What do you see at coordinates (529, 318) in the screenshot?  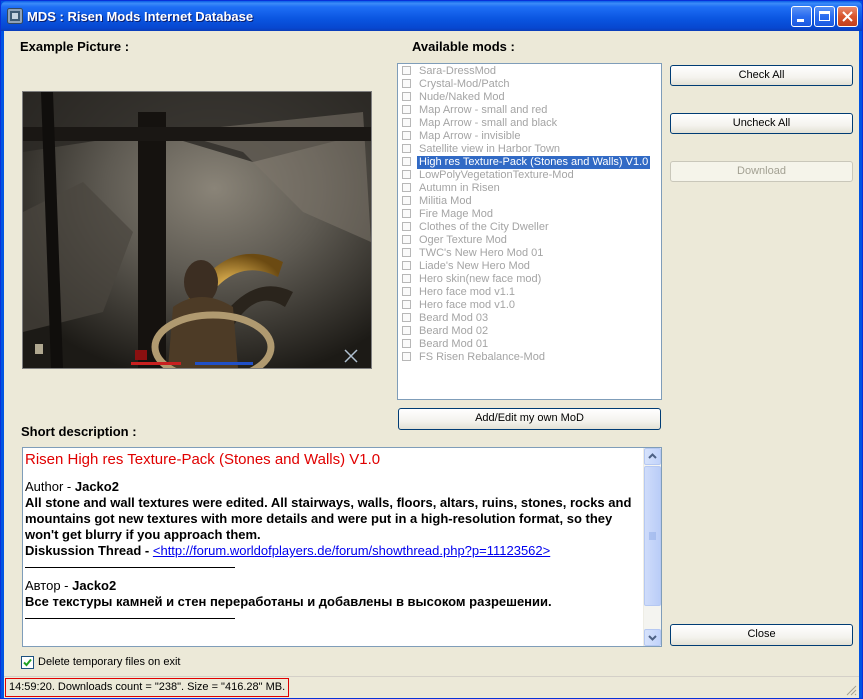 I see `mod-list-item: Beard Mod 03` at bounding box center [529, 318].